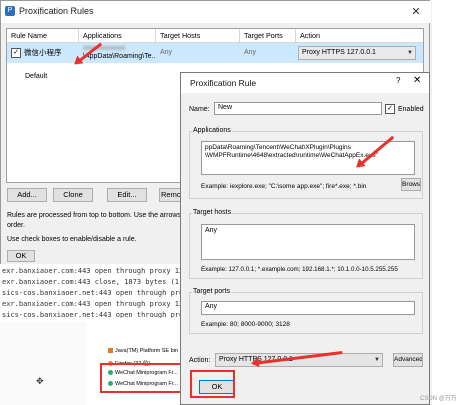 This screenshot has width=474, height=405. Describe the element at coordinates (117, 36) in the screenshot. I see `column-header-applications: Applications` at that location.